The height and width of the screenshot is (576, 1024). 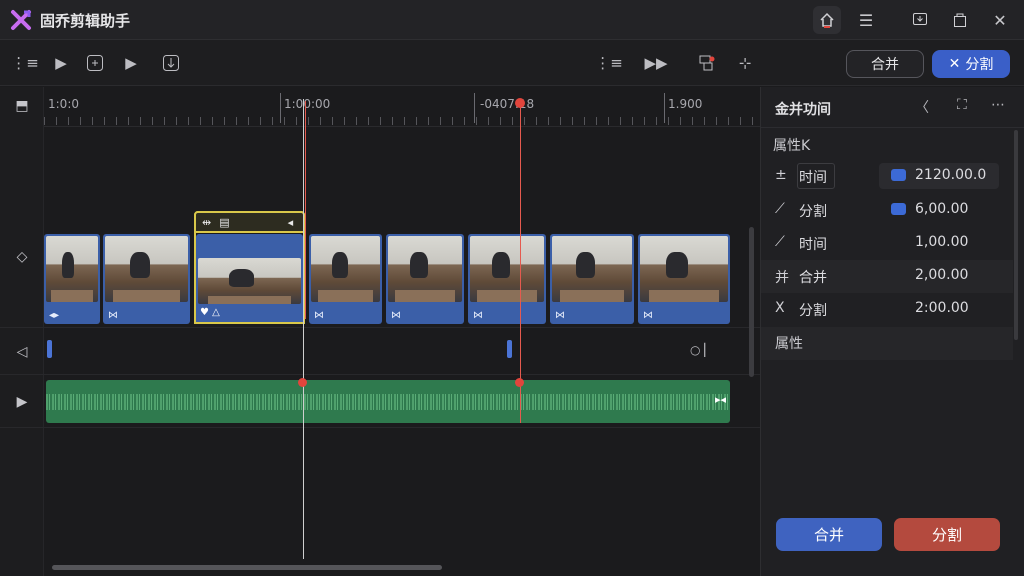 I want to click on audio-waveform, so click(x=388, y=402).